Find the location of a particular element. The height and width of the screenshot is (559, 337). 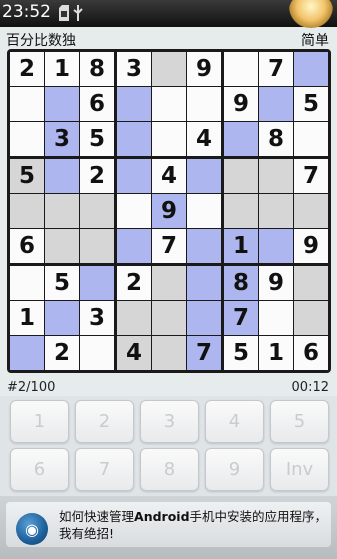

ad-banner: ◉ 如何快速管理Android手机中安装的应用程序，我有绝招! is located at coordinates (168, 527).